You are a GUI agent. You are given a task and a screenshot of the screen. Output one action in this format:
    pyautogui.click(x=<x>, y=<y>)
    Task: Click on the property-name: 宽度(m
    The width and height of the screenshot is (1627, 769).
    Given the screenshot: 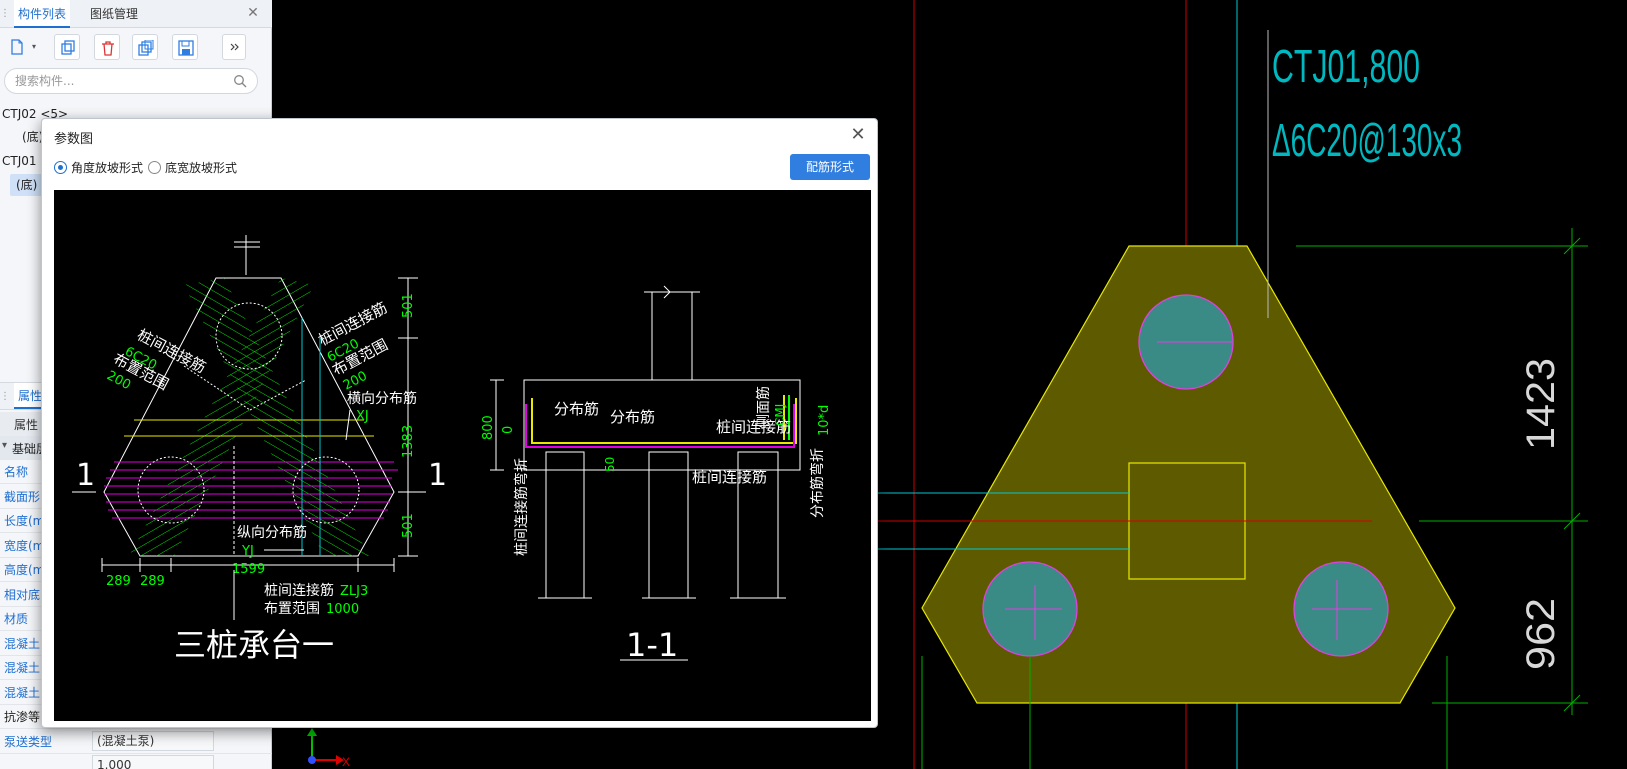 What is the action you would take?
    pyautogui.click(x=24, y=545)
    